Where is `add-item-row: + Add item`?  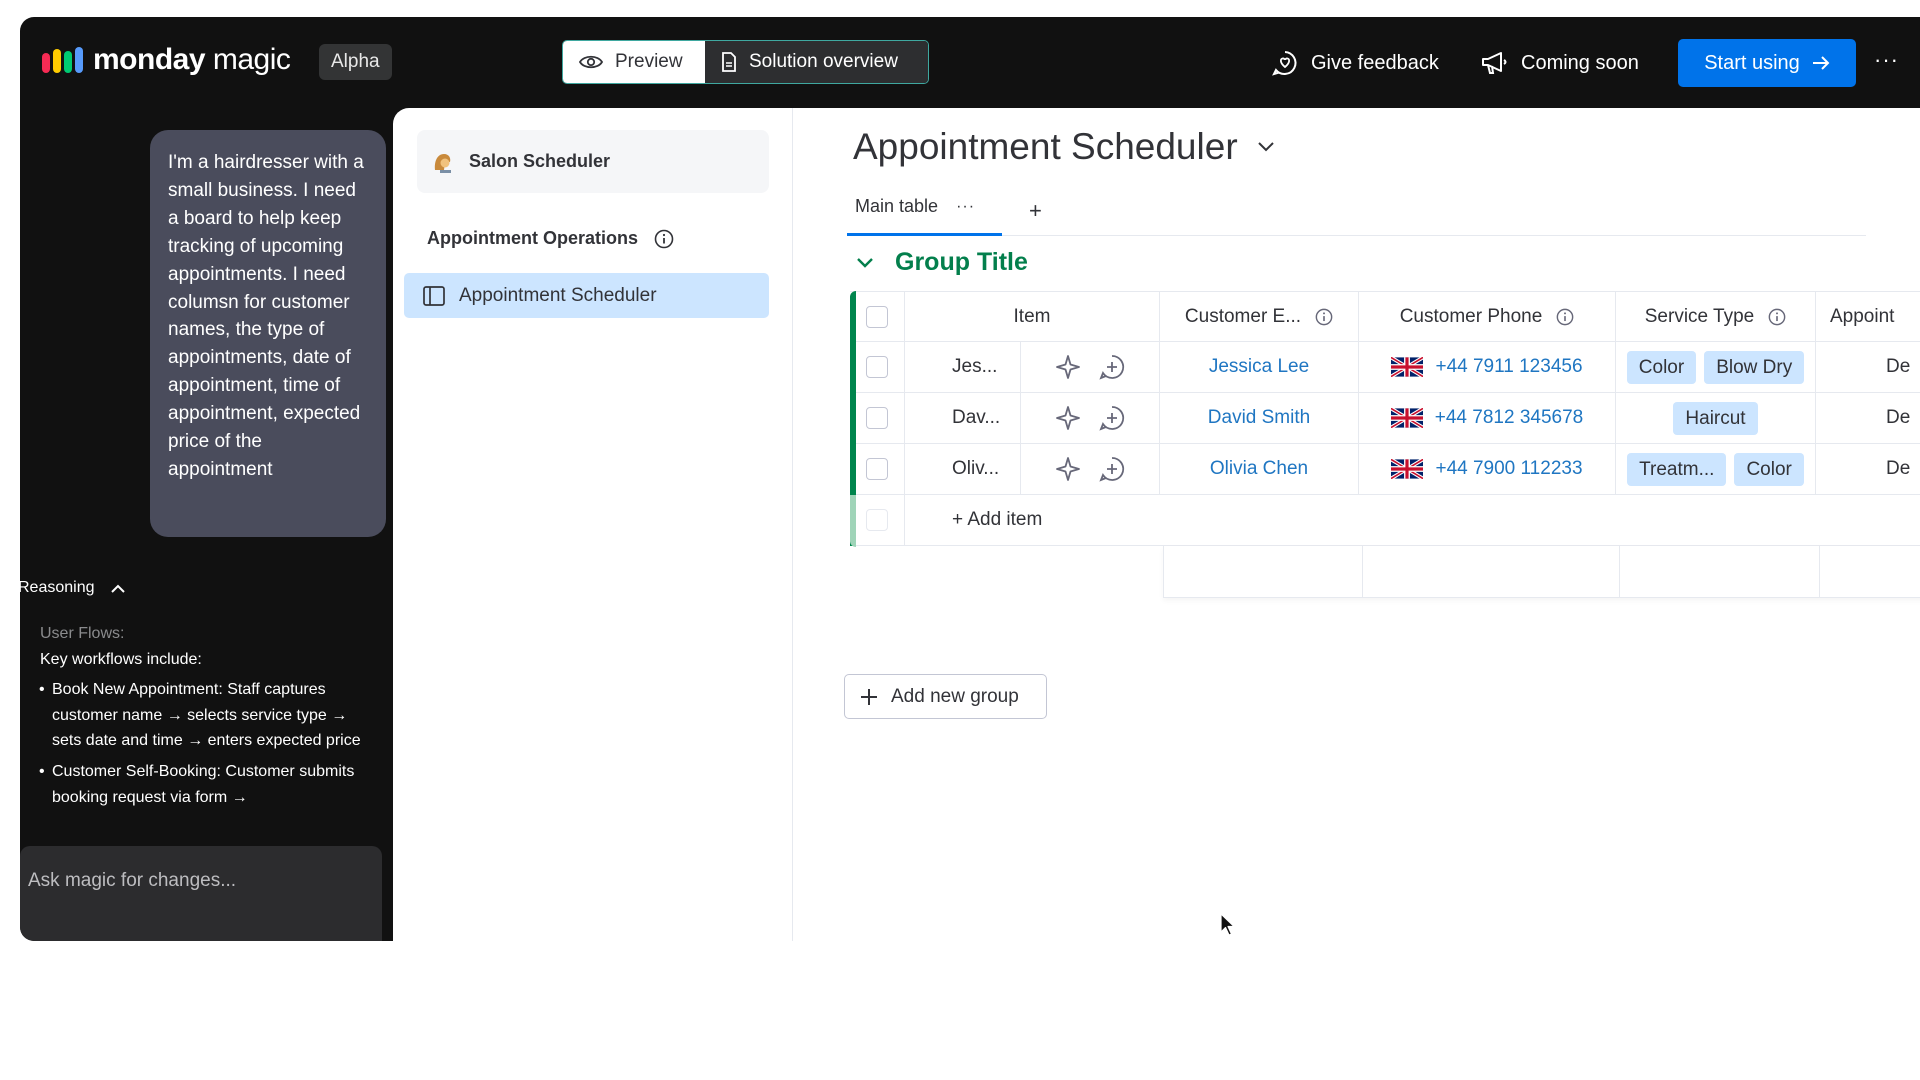 add-item-row: + Add item is located at coordinates (1385, 520).